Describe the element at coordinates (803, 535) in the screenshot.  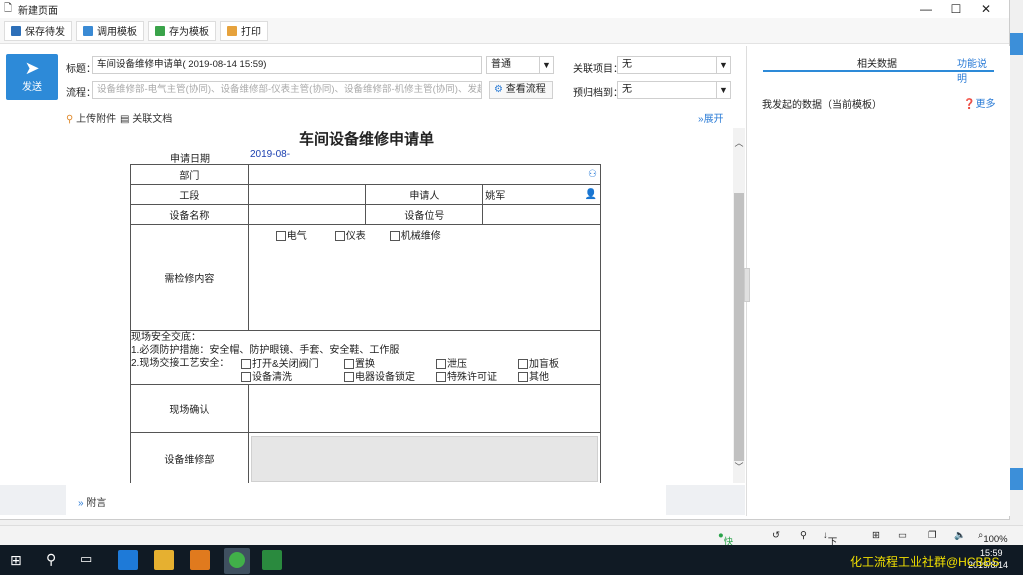
I see `pin-icon: ⚲` at that location.